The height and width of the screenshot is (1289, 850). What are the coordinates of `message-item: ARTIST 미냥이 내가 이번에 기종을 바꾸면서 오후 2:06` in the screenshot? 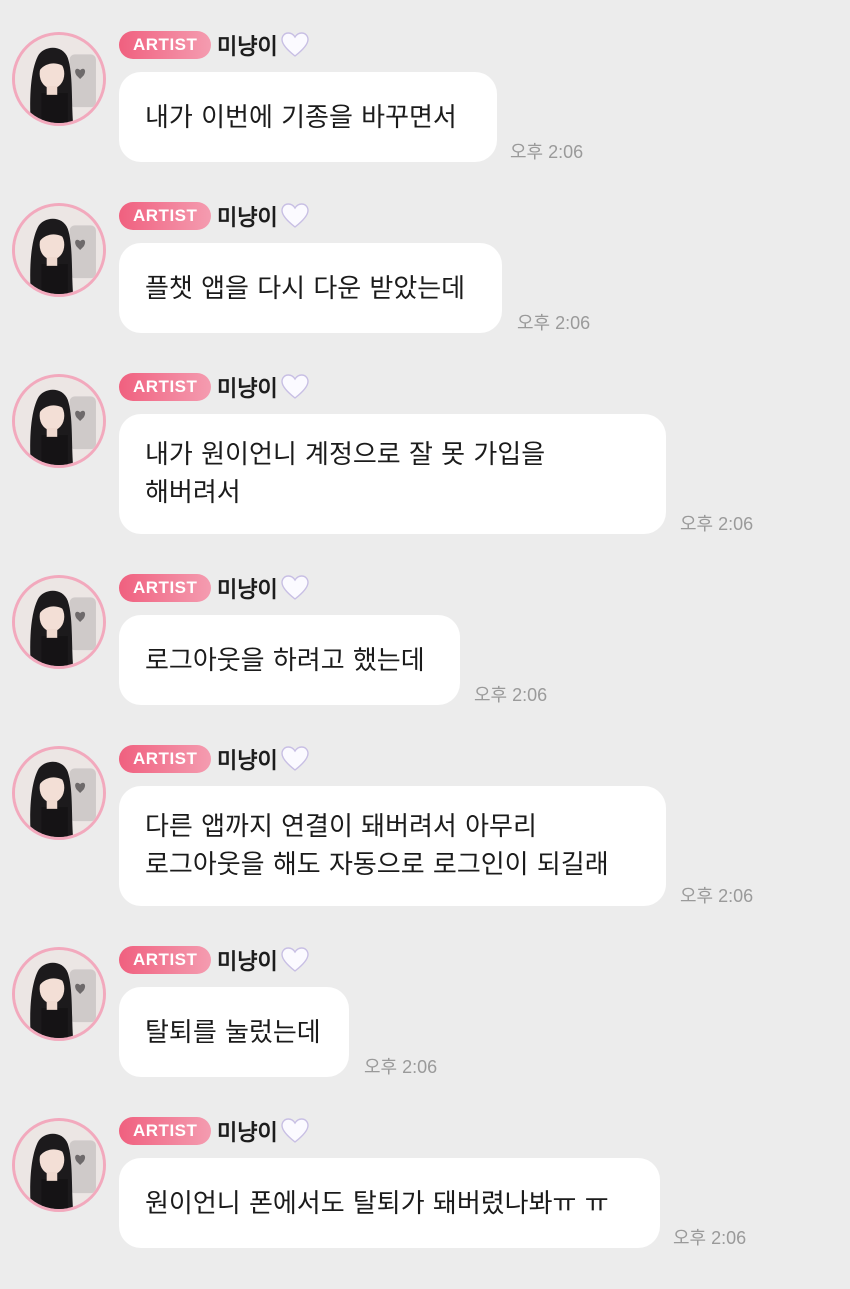 It's located at (425, 116).